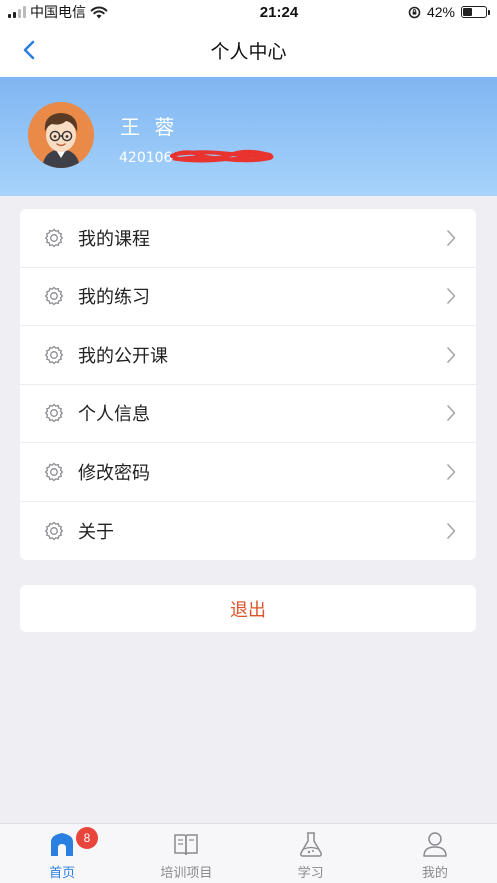  I want to click on menu-item-label: 我的练习, so click(114, 298).